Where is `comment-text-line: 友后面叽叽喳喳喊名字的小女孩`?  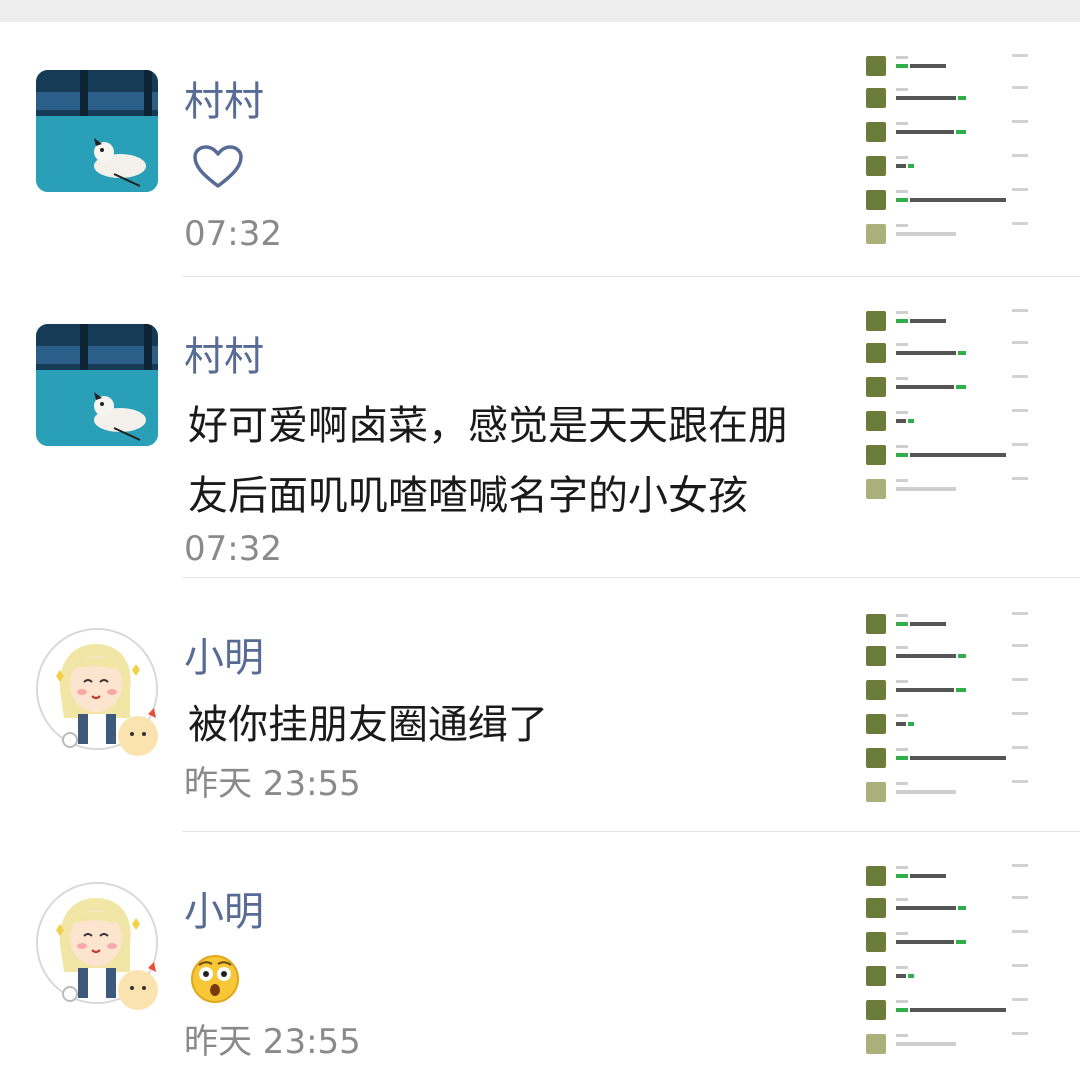
comment-text-line: 友后面叽叽喳喳喊名字的小女孩 is located at coordinates (468, 496).